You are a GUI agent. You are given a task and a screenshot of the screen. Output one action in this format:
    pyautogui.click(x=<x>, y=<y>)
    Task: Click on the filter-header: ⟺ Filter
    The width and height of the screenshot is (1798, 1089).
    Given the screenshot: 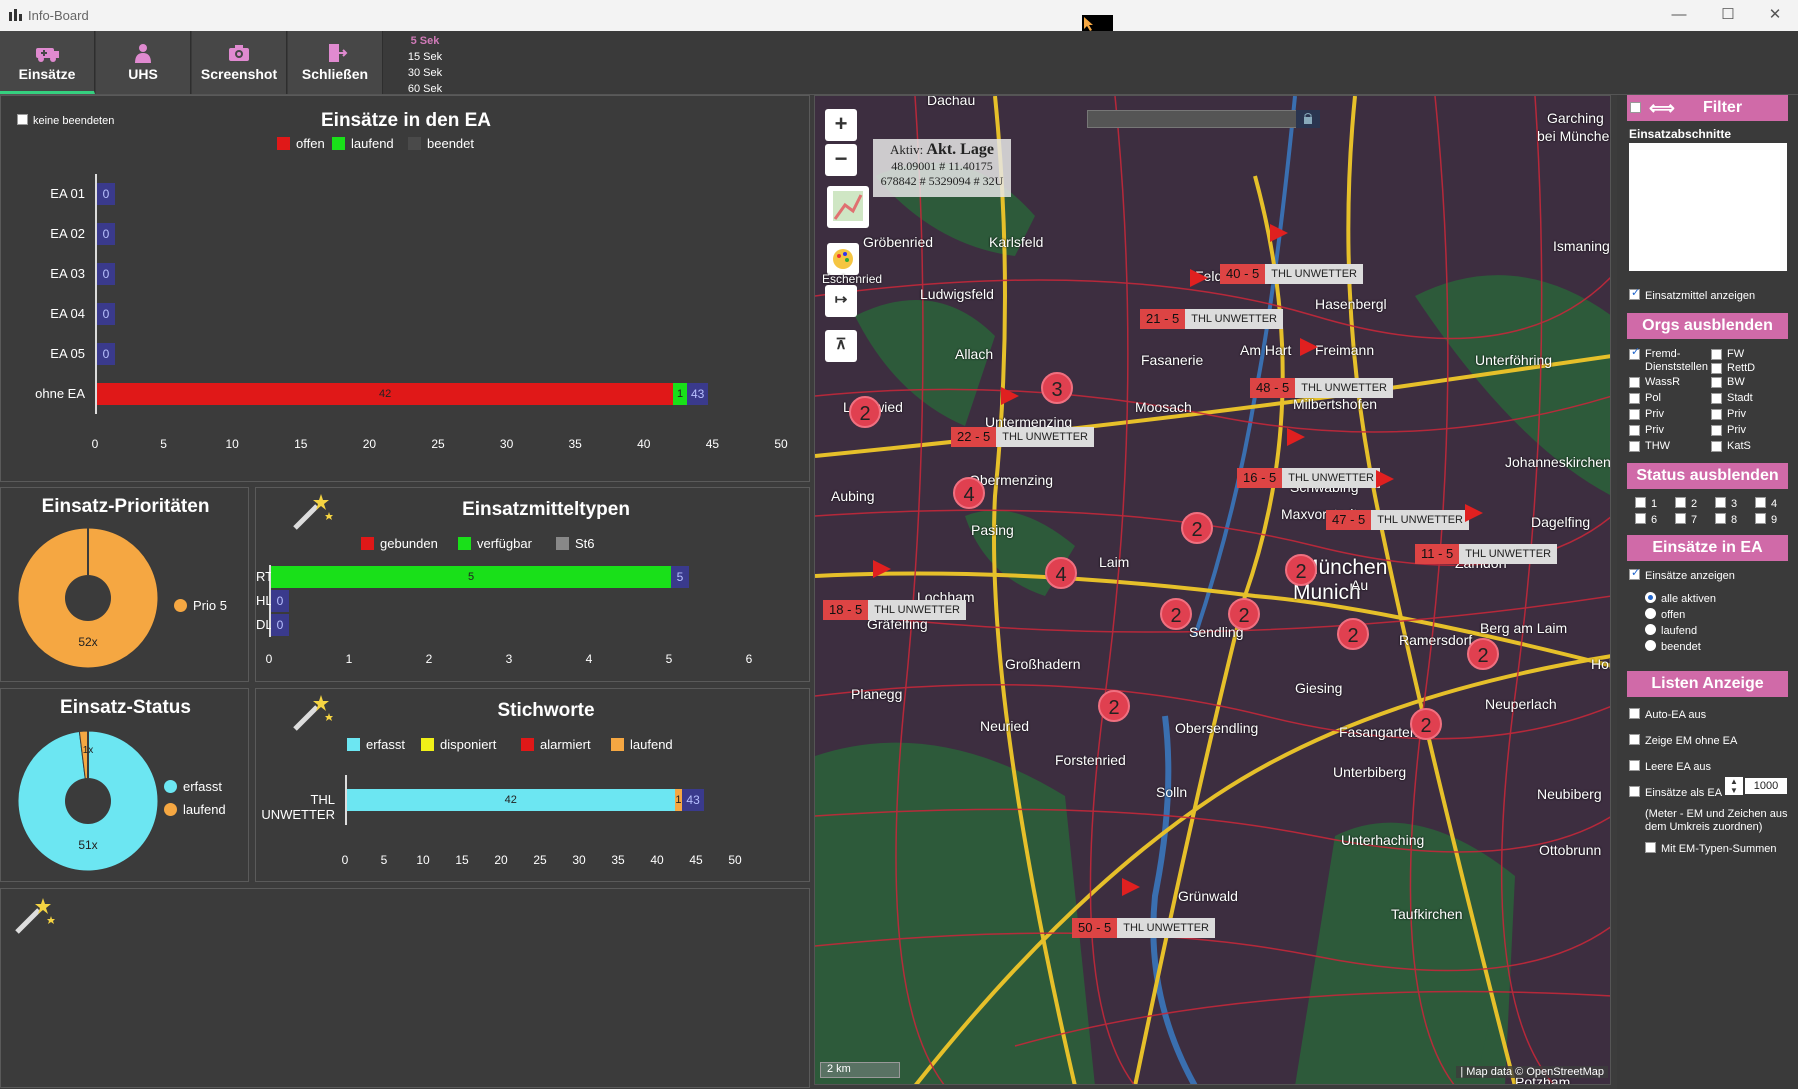 What is the action you would take?
    pyautogui.click(x=1707, y=108)
    